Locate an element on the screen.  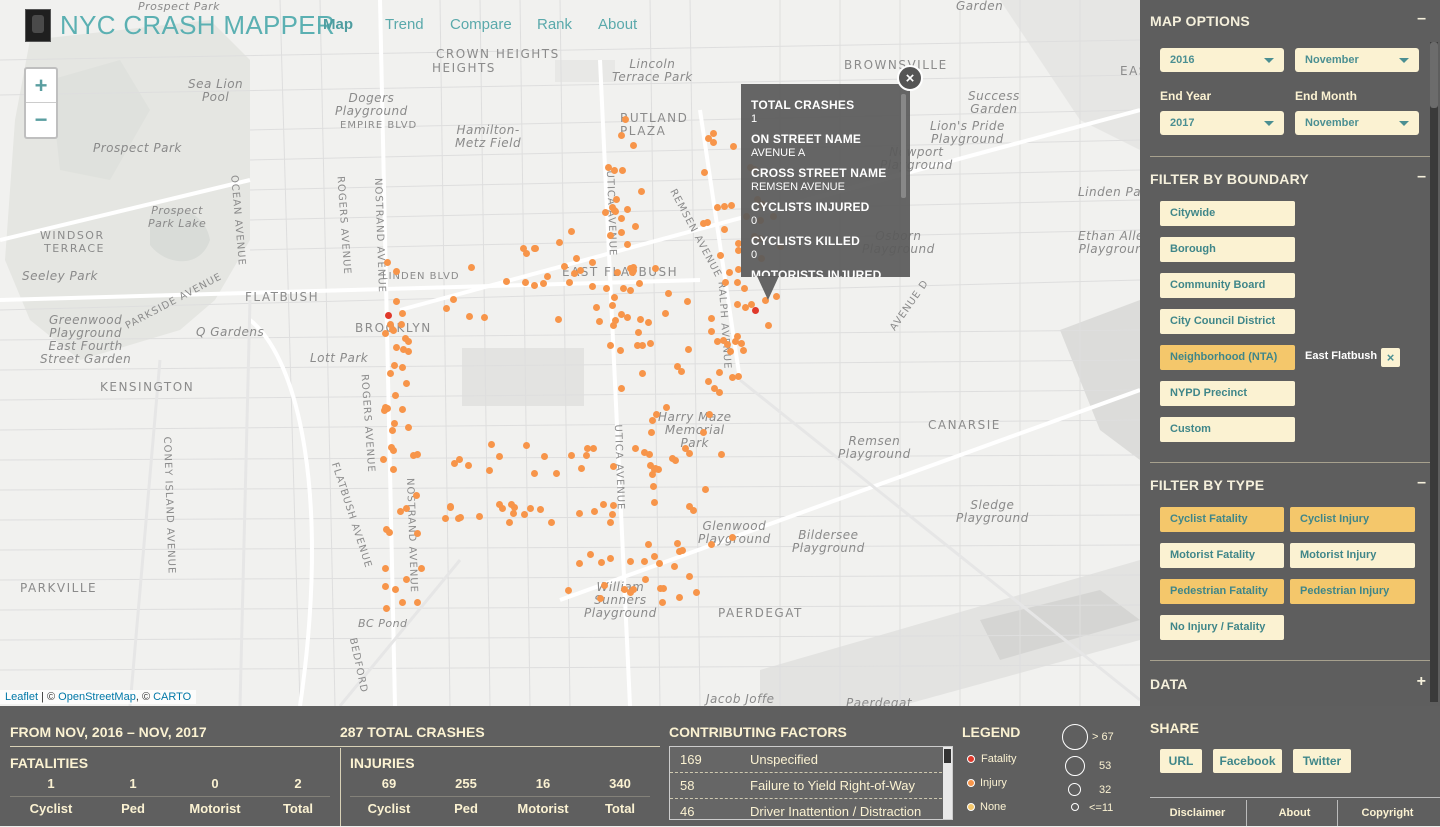
osm-link: OpenStreetMap is located at coordinates (97, 697).